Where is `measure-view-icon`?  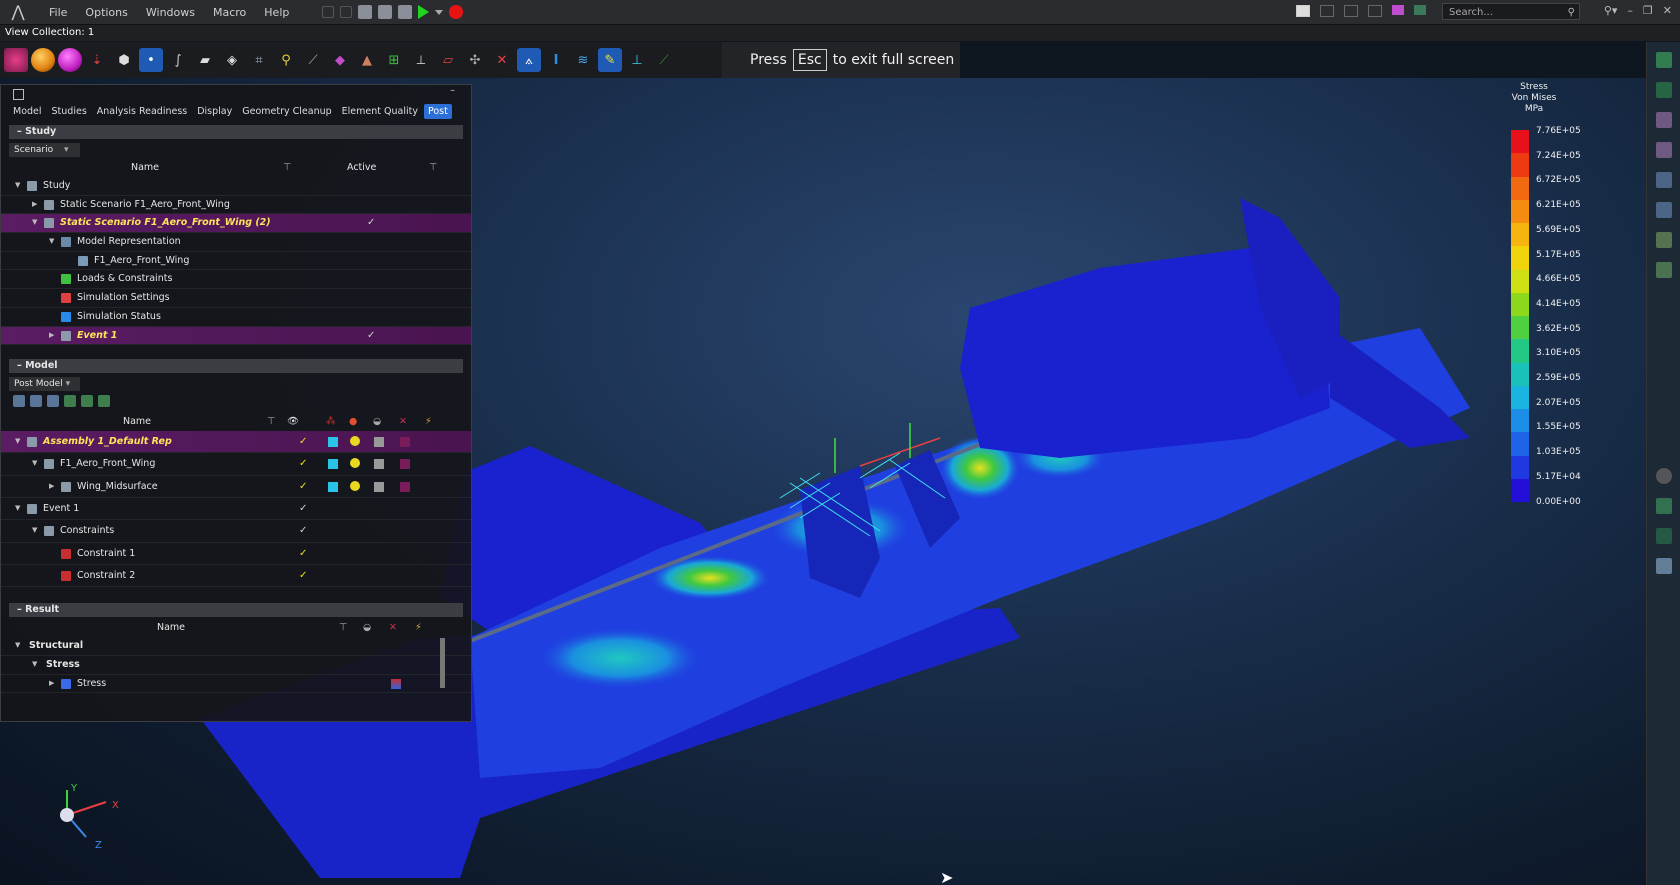
measure-view-icon is located at coordinates (1664, 240).